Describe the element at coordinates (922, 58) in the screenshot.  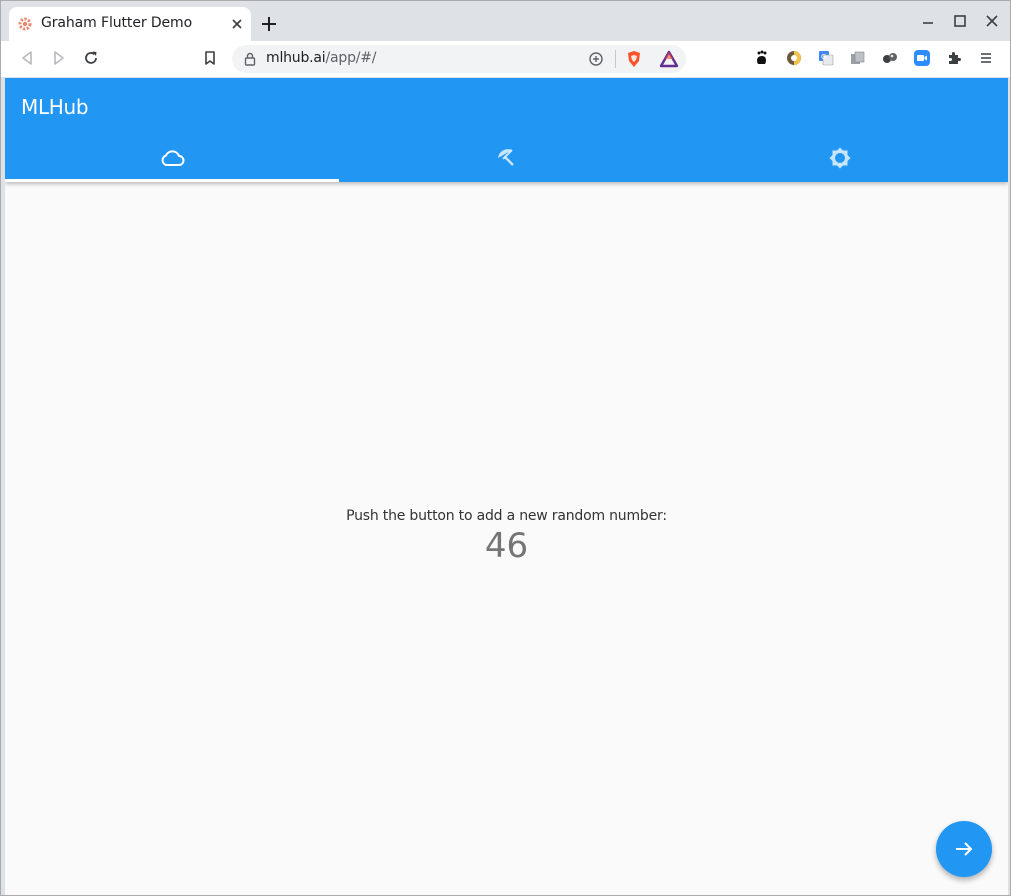
I see `zoom-meetings-extension-icon` at that location.